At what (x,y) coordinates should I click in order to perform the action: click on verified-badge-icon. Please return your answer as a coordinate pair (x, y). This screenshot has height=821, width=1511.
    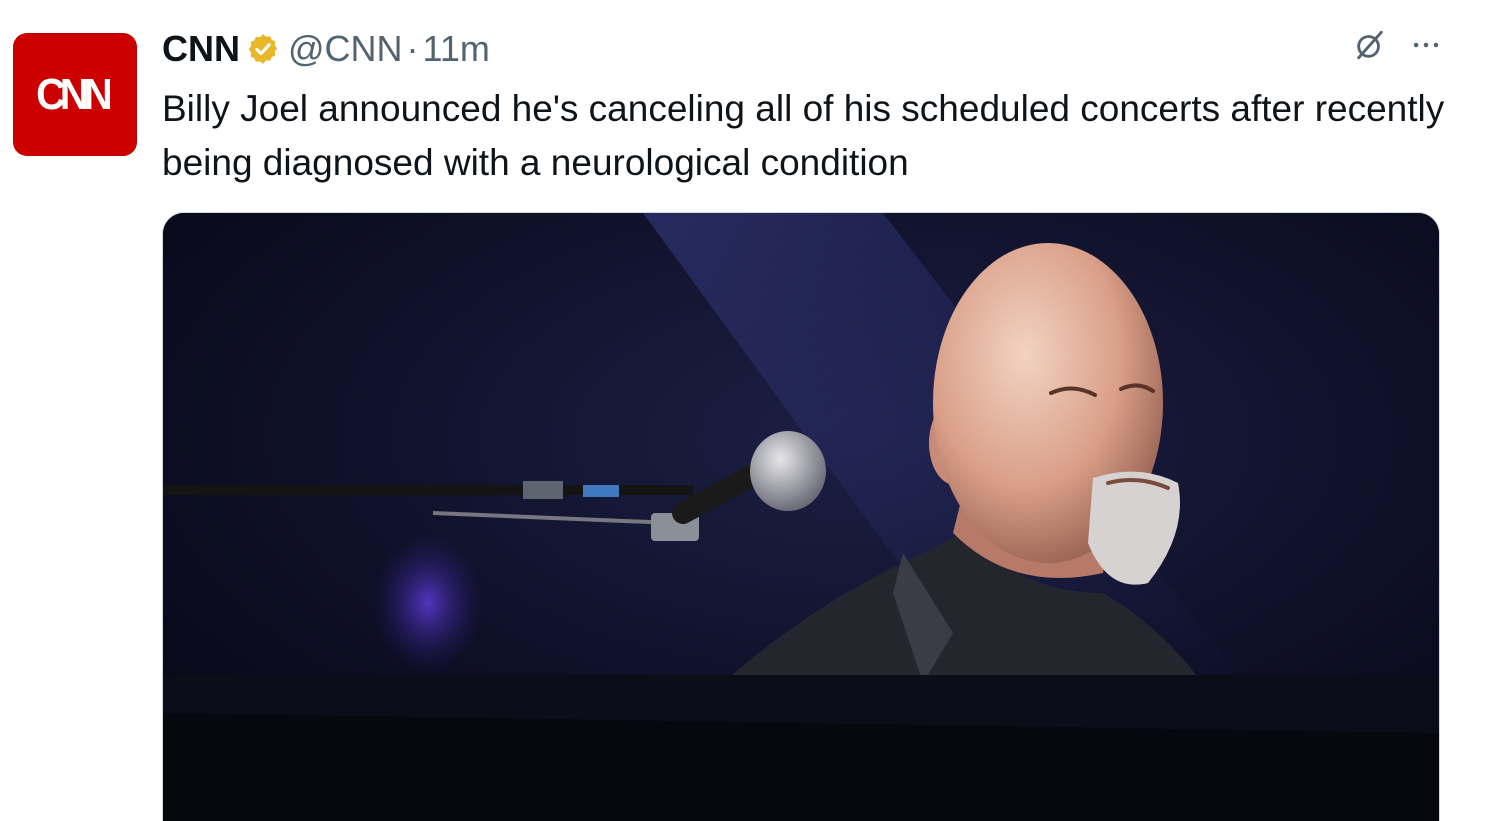
    Looking at the image, I should click on (263, 49).